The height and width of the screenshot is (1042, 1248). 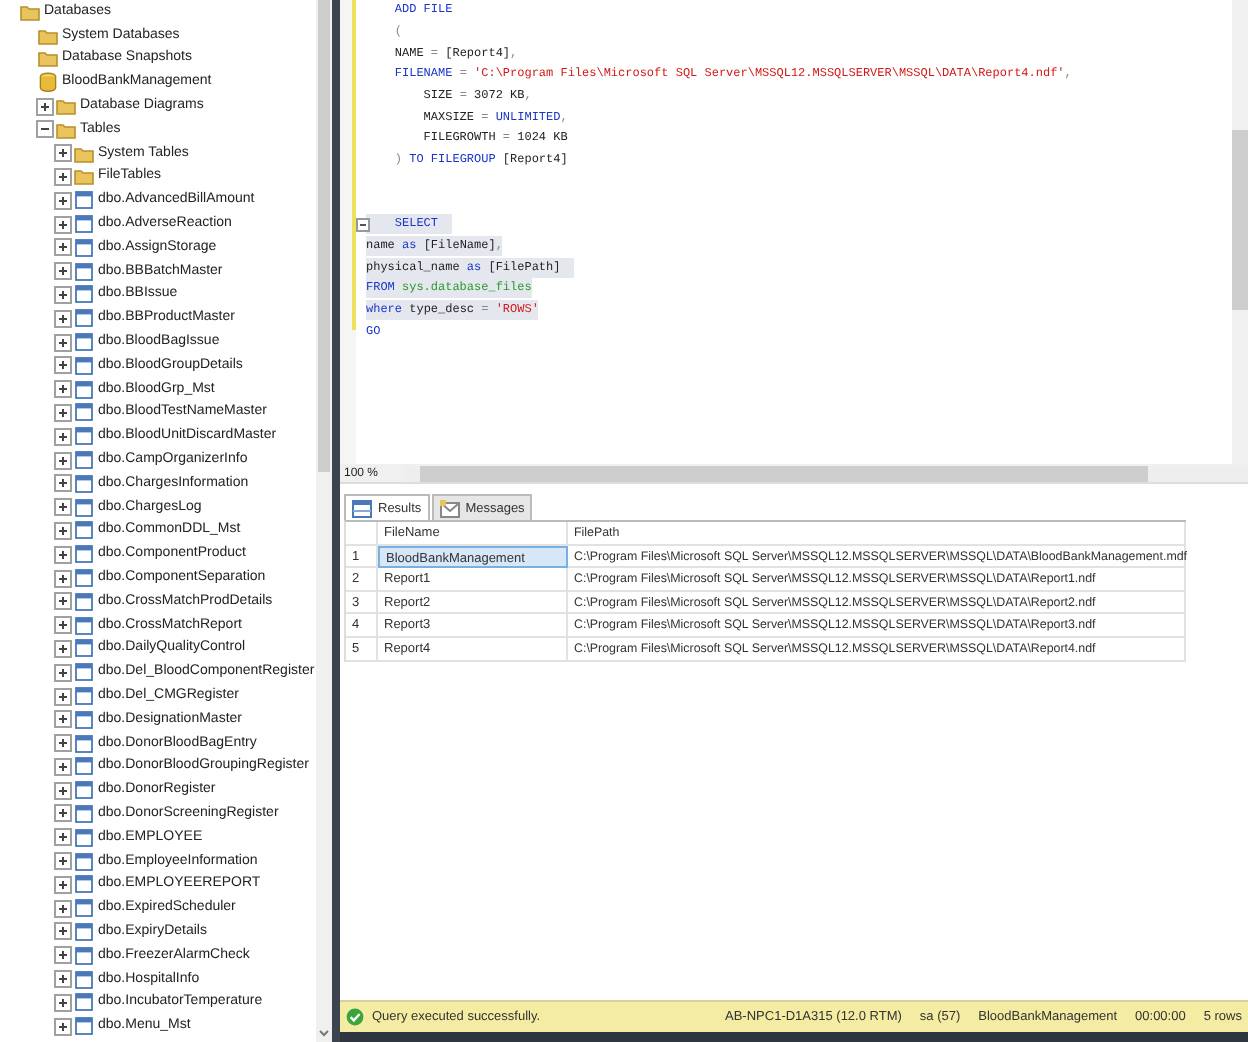 I want to click on grid-icon, so click(x=362, y=508).